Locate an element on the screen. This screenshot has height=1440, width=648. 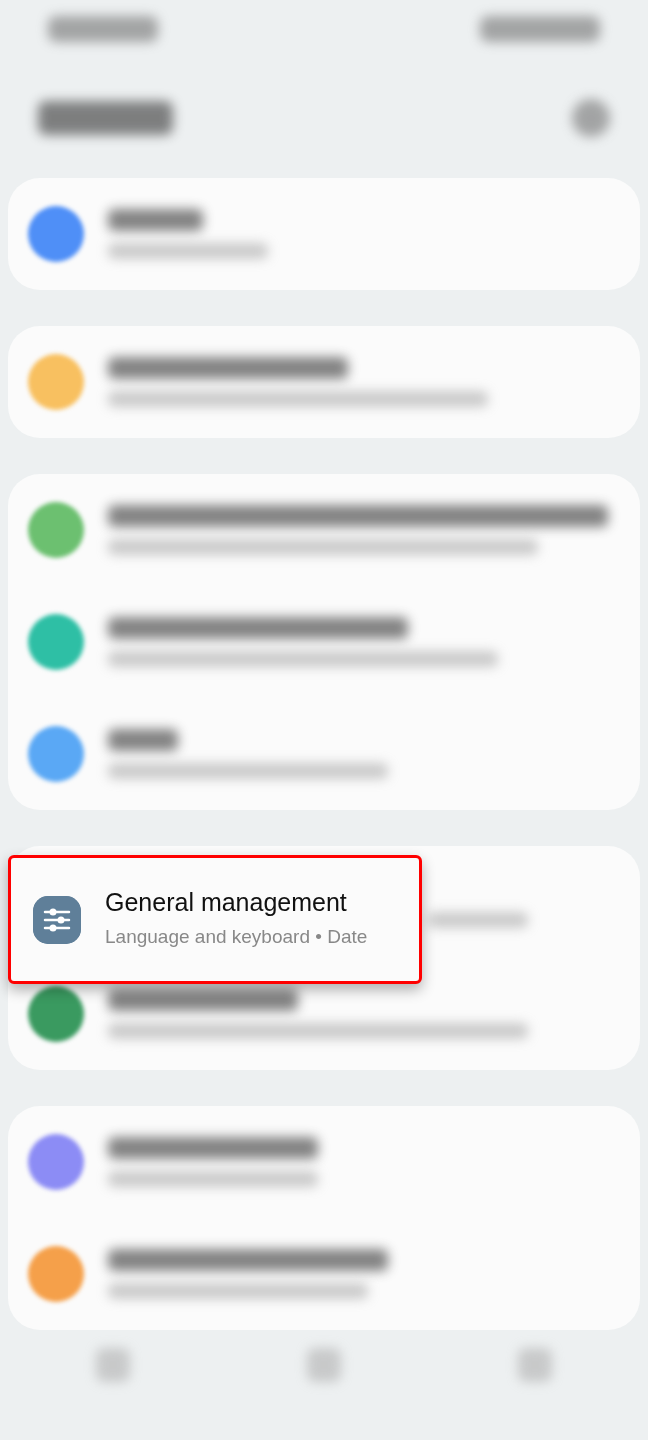
item-subtitle: Language and keyboard • Date is located at coordinates (236, 937).